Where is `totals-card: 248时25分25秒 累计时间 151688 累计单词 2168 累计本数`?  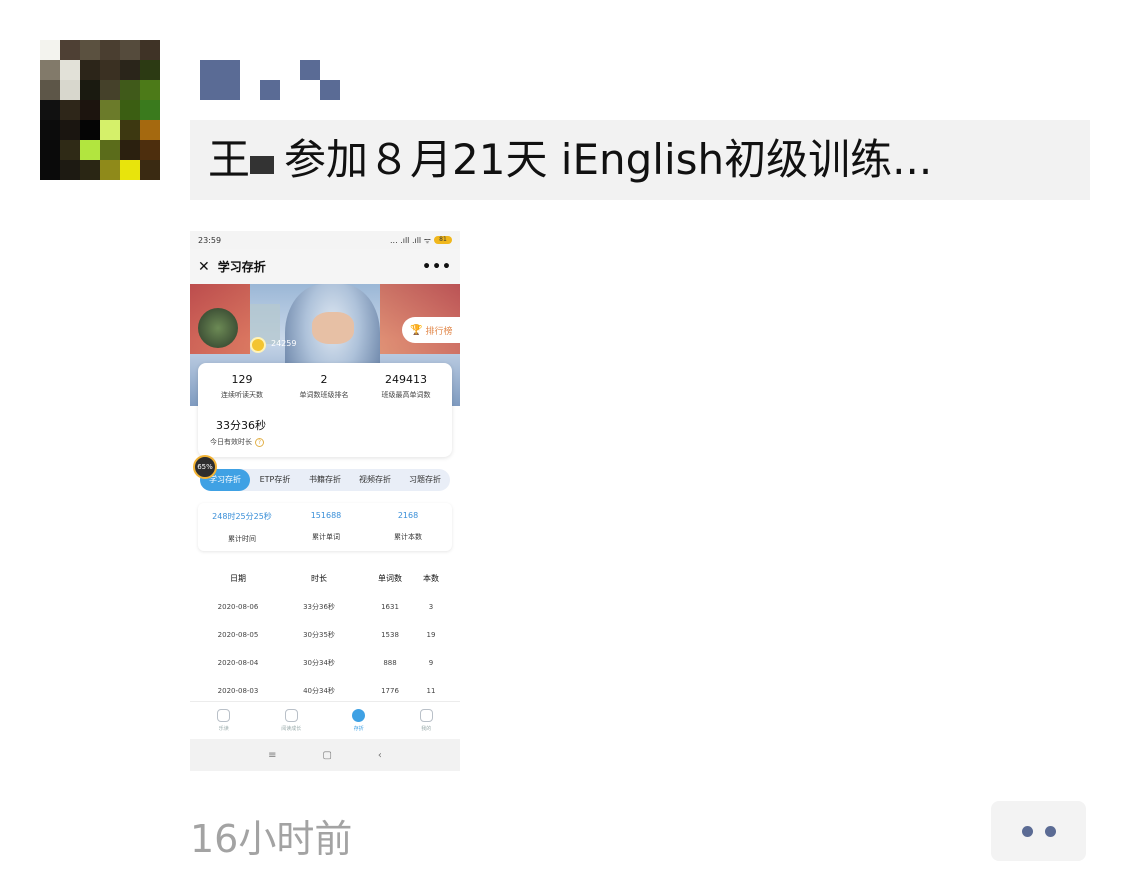 totals-card: 248时25分25秒 累计时间 151688 累计单词 2168 累计本数 is located at coordinates (325, 527).